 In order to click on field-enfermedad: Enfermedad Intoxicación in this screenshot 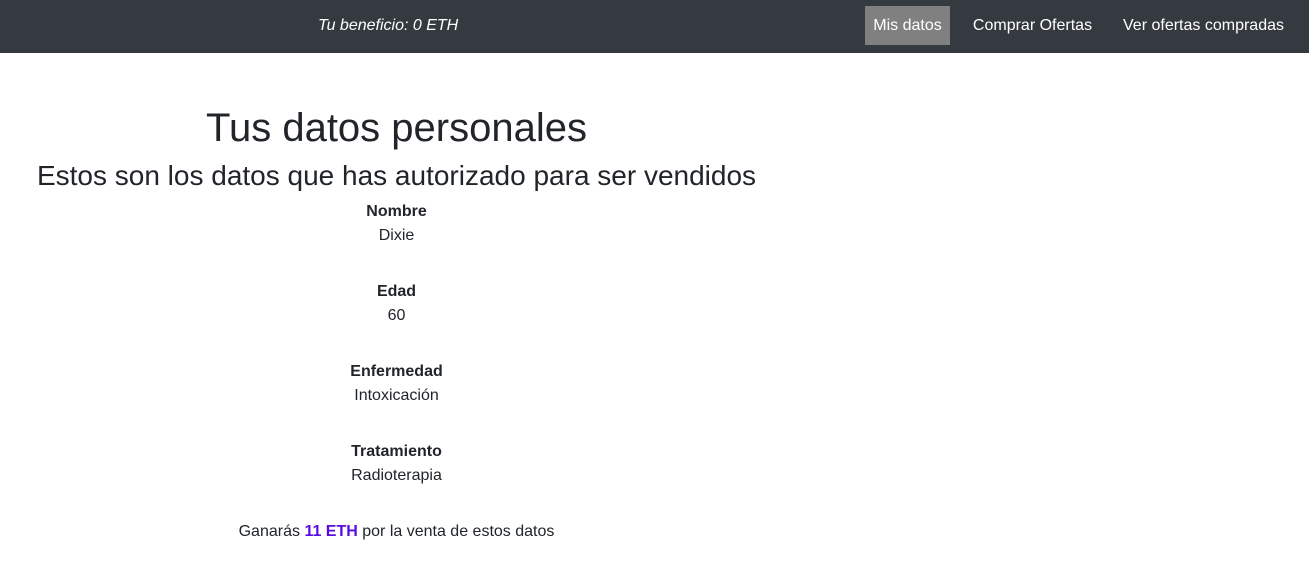, I will do `click(396, 384)`.